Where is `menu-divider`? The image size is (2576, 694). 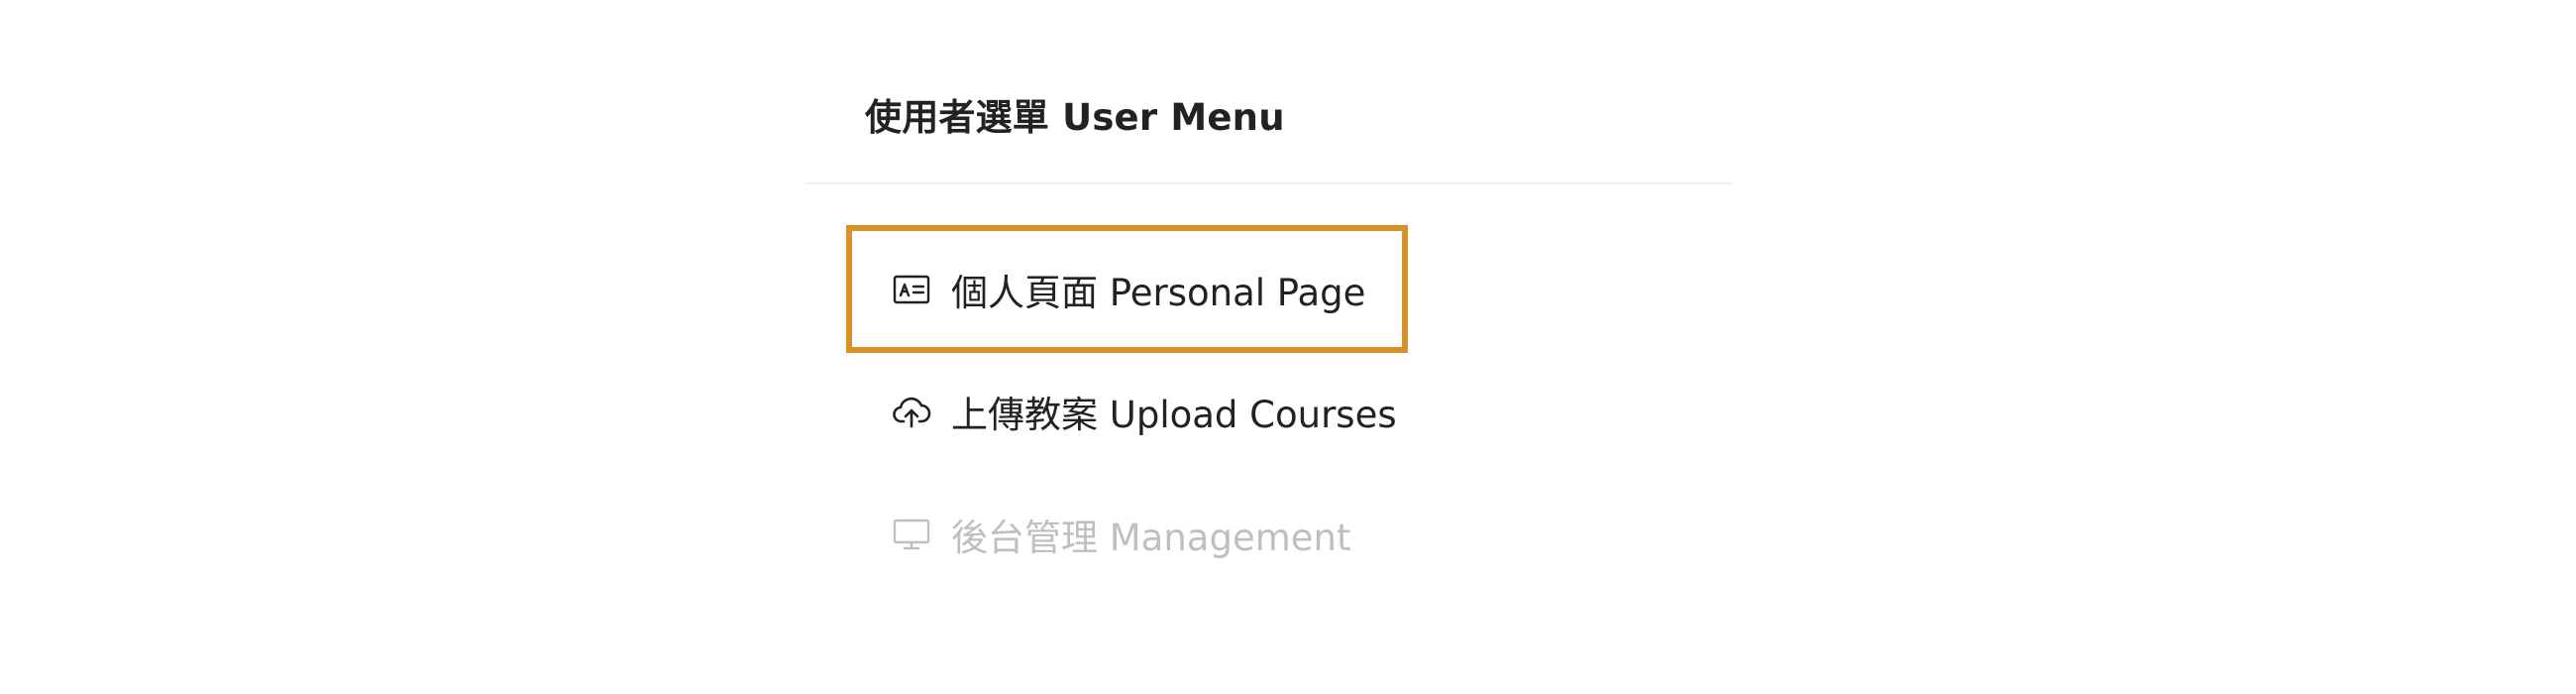
menu-divider is located at coordinates (1268, 183).